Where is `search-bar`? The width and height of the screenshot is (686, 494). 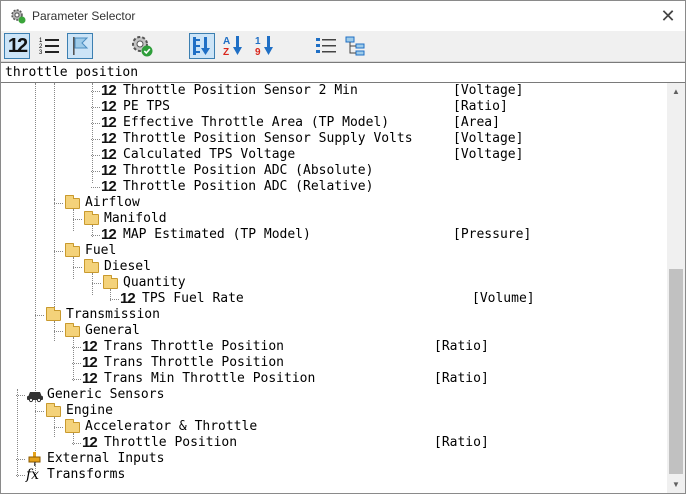 search-bar is located at coordinates (343, 72).